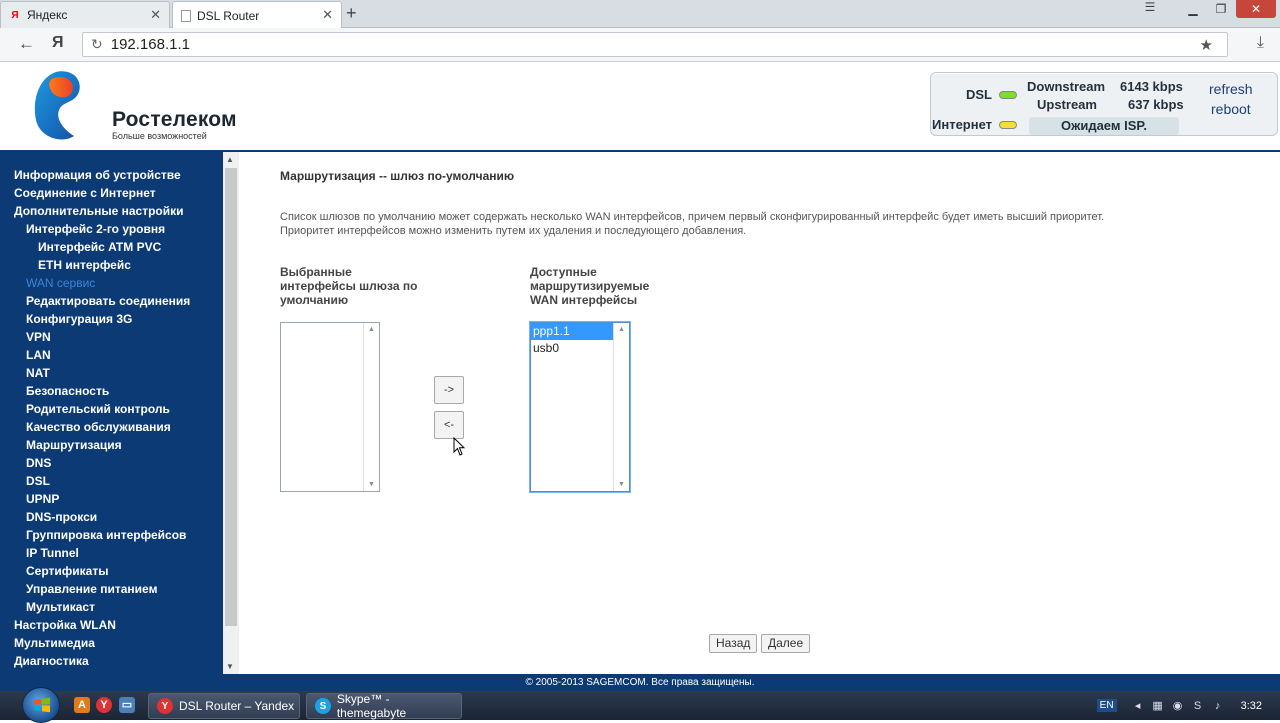 The width and height of the screenshot is (1280, 723). Describe the element at coordinates (111, 211) in the screenshot. I see `sidebar-item: Дополнительные настройки` at that location.